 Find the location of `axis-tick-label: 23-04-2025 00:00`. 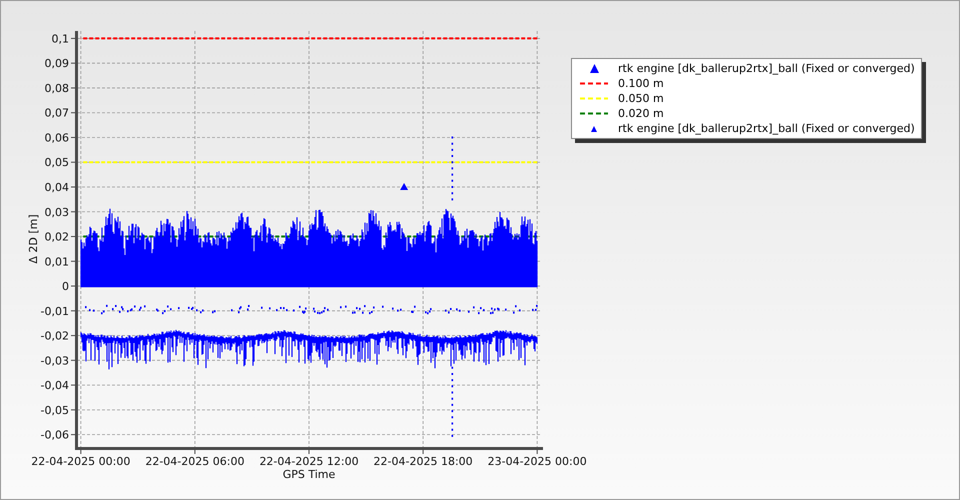

axis-tick-label: 23-04-2025 00:00 is located at coordinates (537, 461).